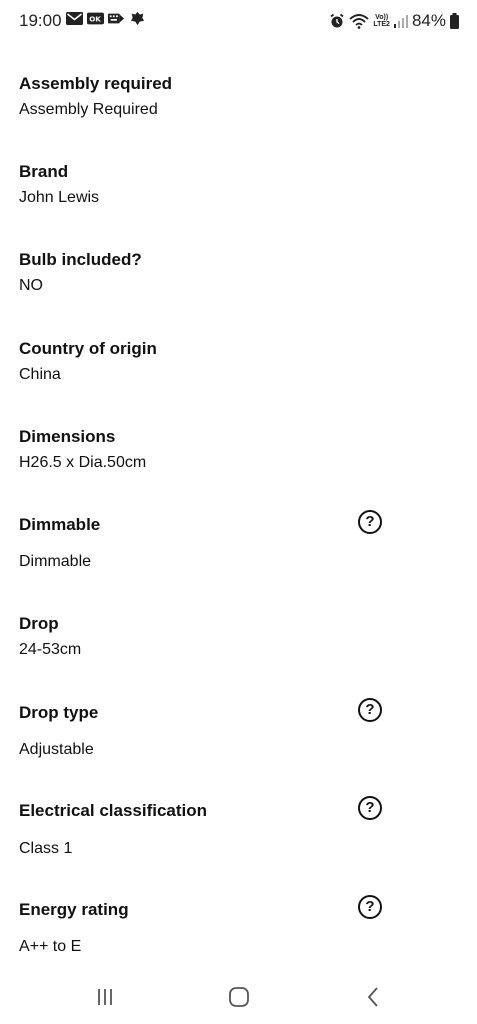 This screenshot has width=477, height=1024. What do you see at coordinates (88, 109) in the screenshot?
I see `spec-value: Assembly Required` at bounding box center [88, 109].